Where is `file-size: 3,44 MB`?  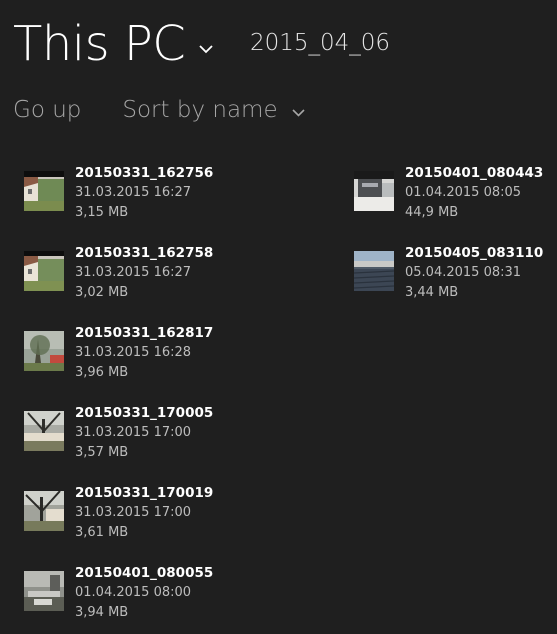 file-size: 3,44 MB is located at coordinates (432, 292).